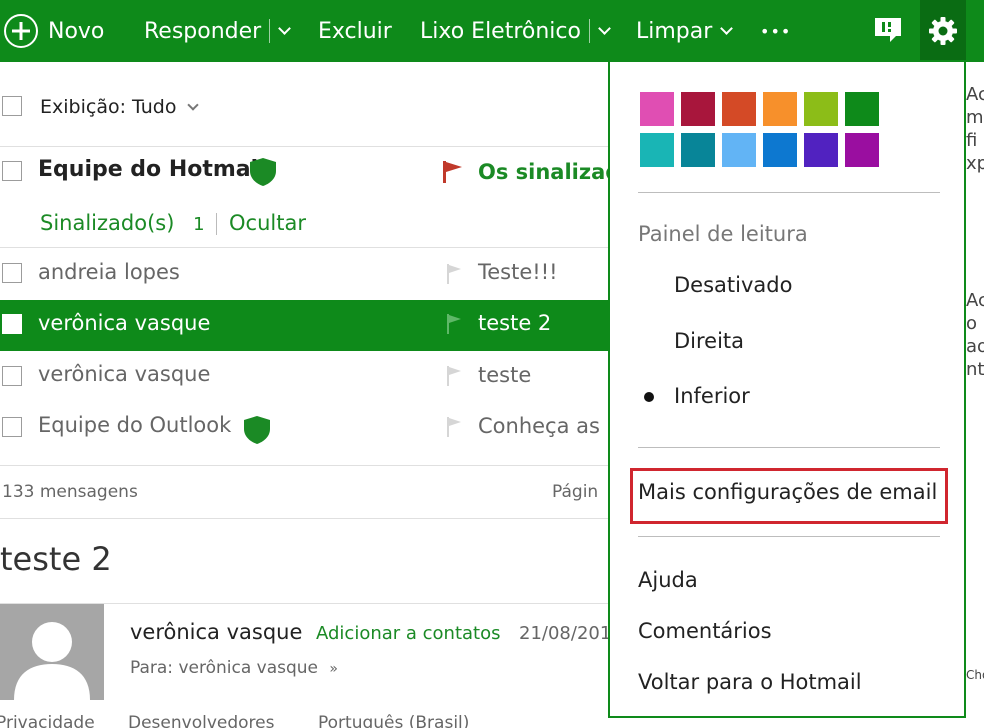 Image resolution: width=984 pixels, height=728 pixels. Describe the element at coordinates (70, 492) in the screenshot. I see `message-count: 133 mensagens` at that location.